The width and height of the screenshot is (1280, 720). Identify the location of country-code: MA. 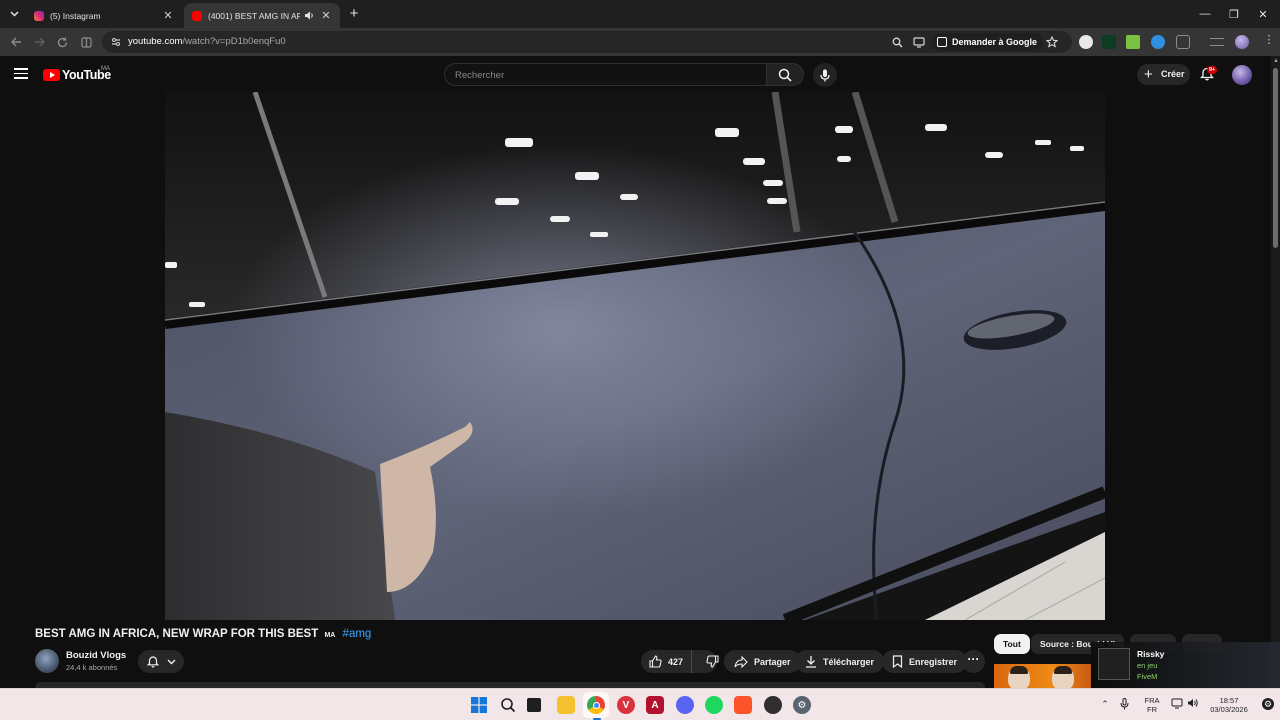
(105, 69).